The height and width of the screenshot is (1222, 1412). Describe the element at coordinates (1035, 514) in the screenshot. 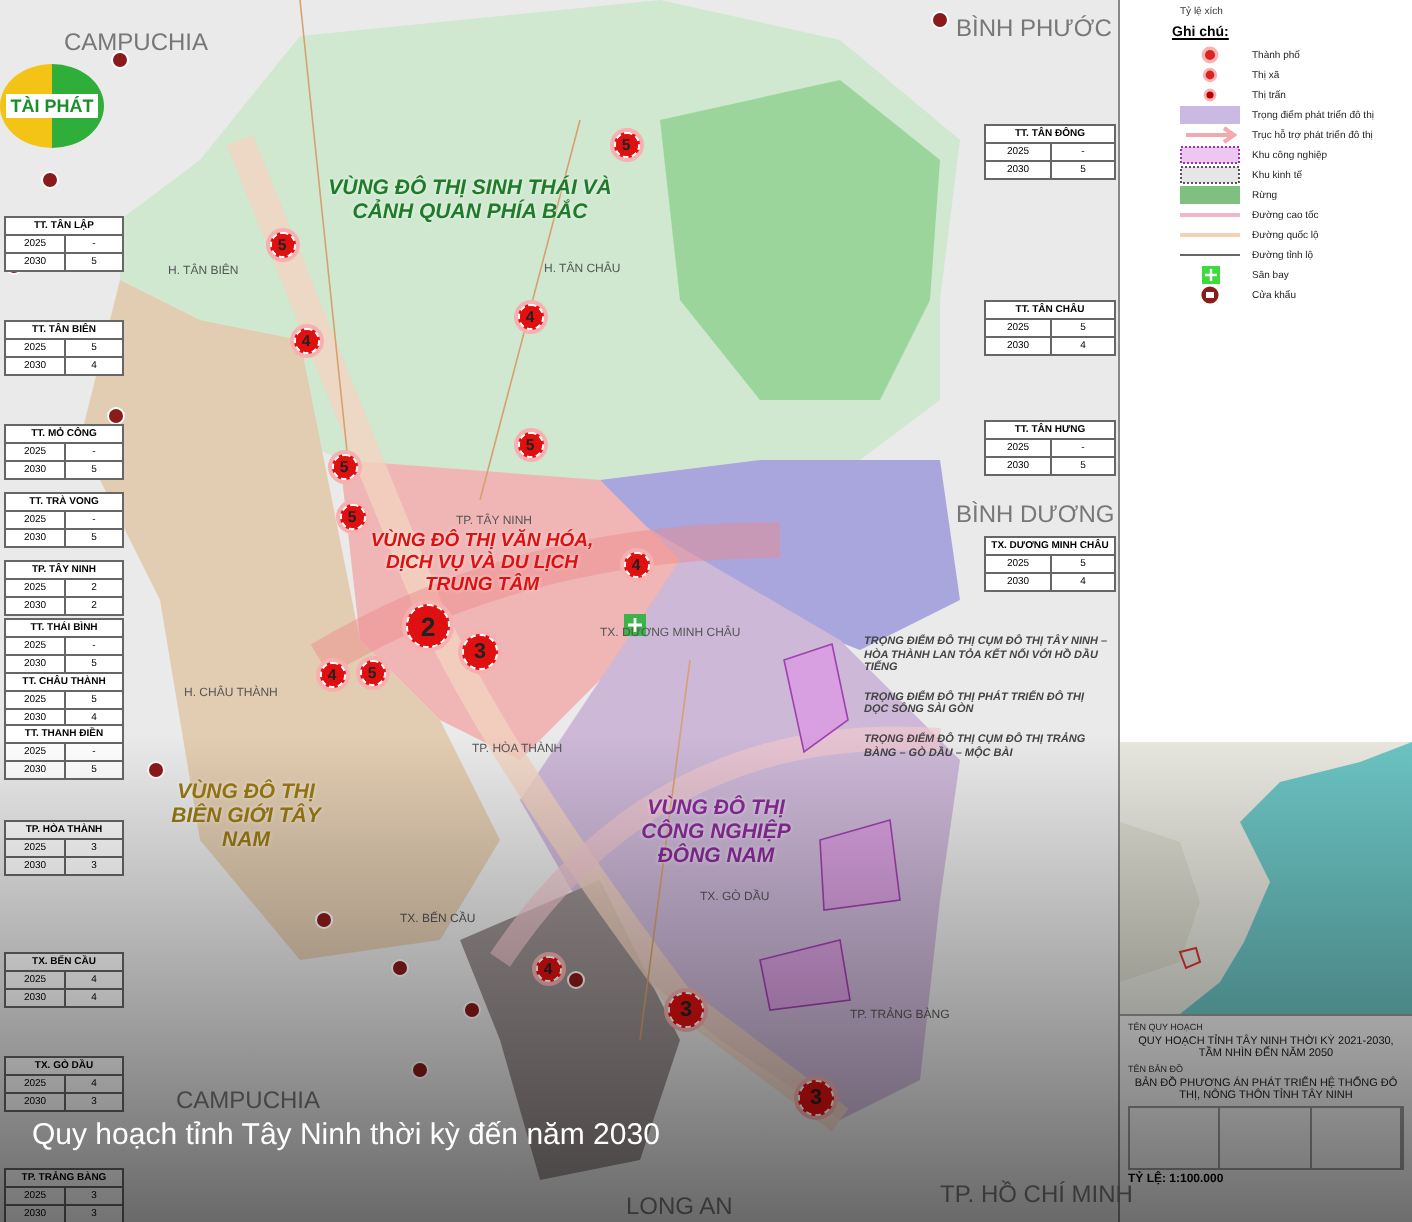

I see `region-label: BÌNH DƯƠNG` at that location.